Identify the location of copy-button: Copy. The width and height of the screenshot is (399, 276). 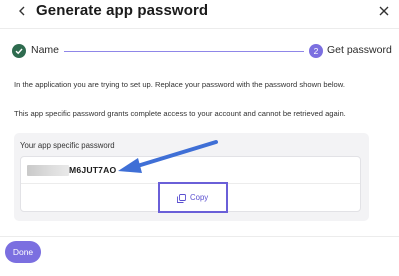
(193, 197).